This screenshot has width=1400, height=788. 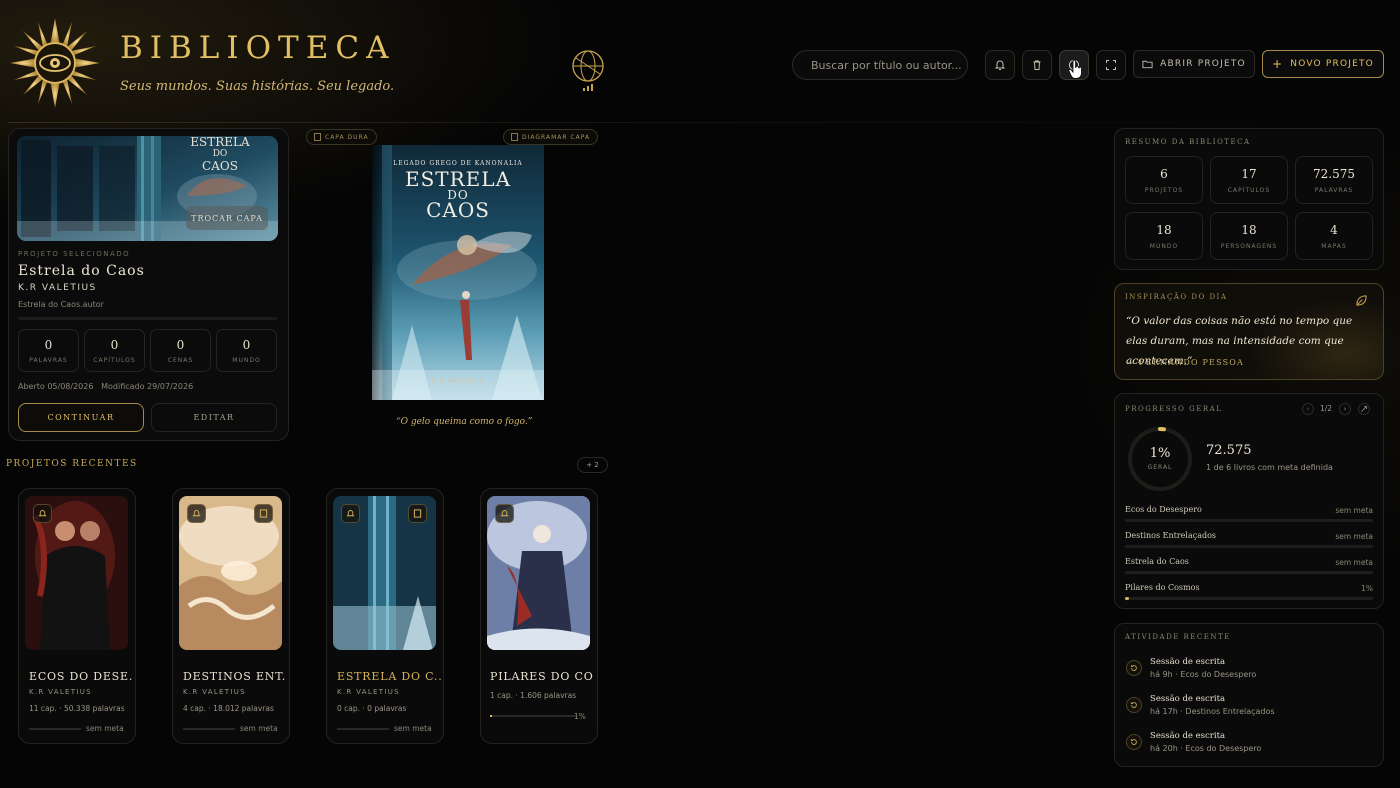 I want to click on activity-title: ATIVIDADE RECENTE, so click(x=1178, y=637).